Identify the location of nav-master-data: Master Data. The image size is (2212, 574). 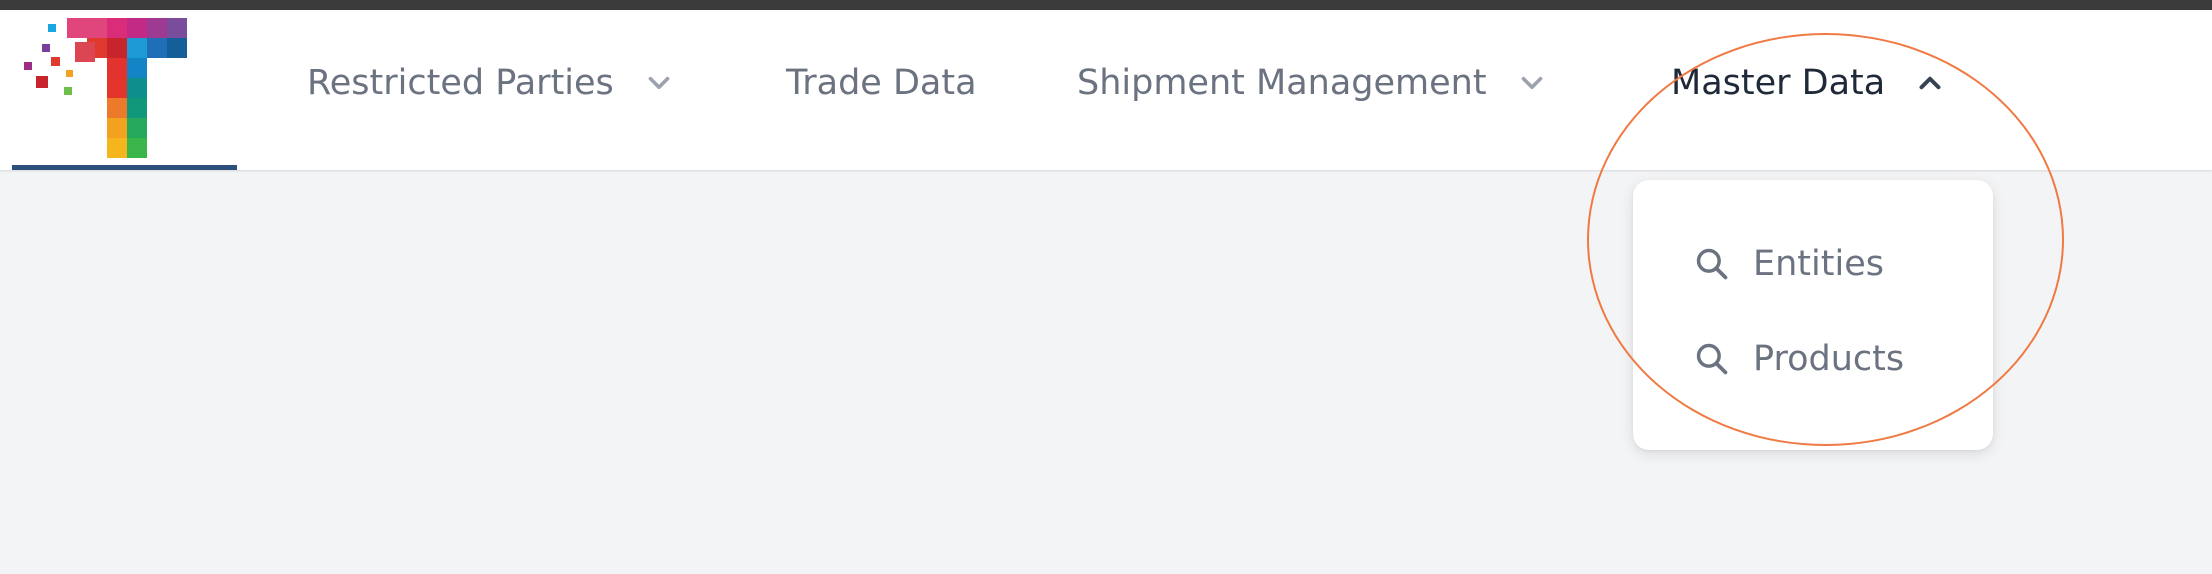
(1809, 83).